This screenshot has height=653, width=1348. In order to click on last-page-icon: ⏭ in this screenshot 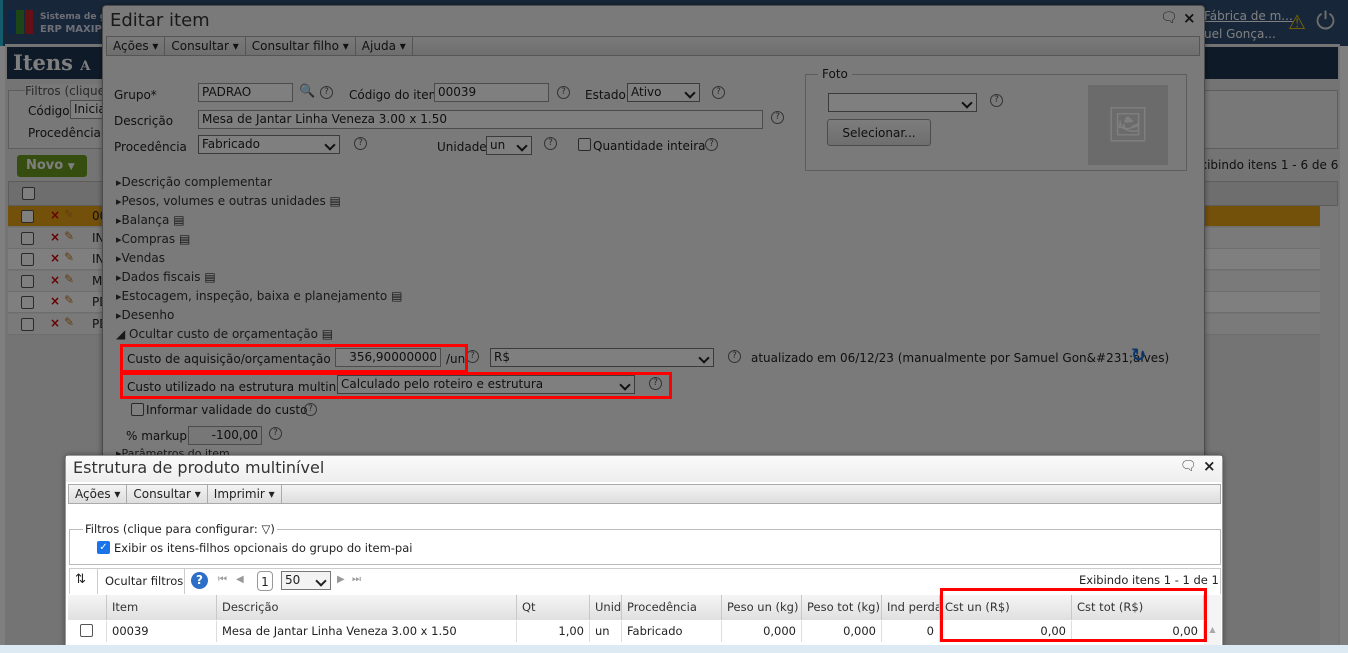, I will do `click(356, 579)`.